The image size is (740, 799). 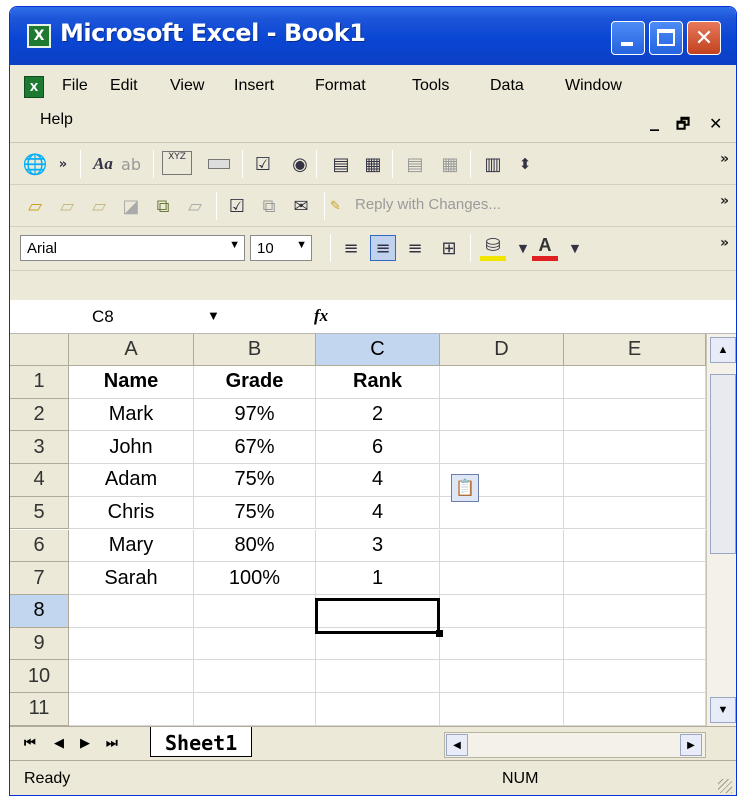 What do you see at coordinates (635, 709) in the screenshot?
I see `cell-e11` at bounding box center [635, 709].